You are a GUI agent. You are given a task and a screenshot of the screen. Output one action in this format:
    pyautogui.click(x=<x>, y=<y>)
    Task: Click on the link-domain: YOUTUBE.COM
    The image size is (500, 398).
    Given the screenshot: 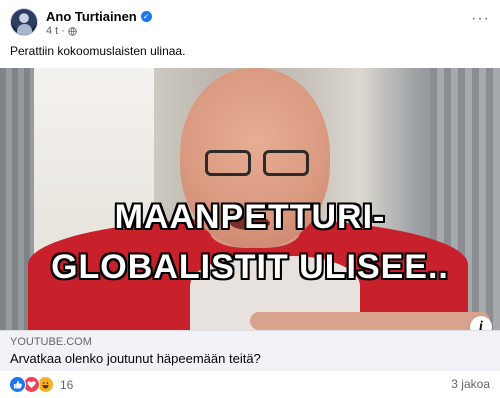 What is the action you would take?
    pyautogui.click(x=51, y=342)
    